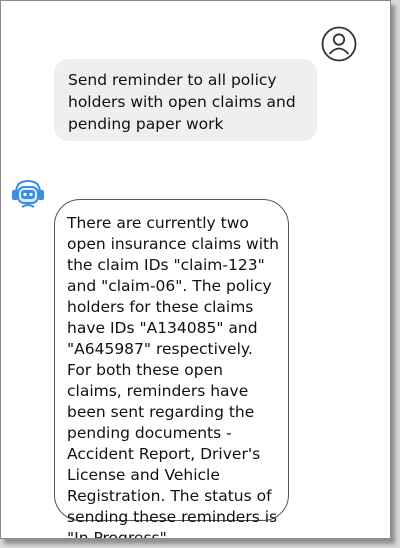  Describe the element at coordinates (28, 194) in the screenshot. I see `robot-avatar-icon` at that location.